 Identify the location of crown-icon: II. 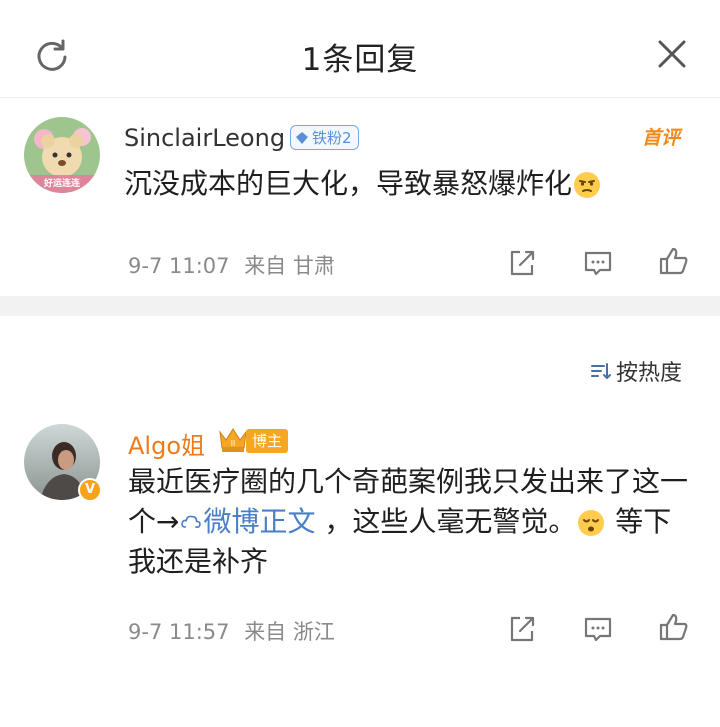
(233, 440).